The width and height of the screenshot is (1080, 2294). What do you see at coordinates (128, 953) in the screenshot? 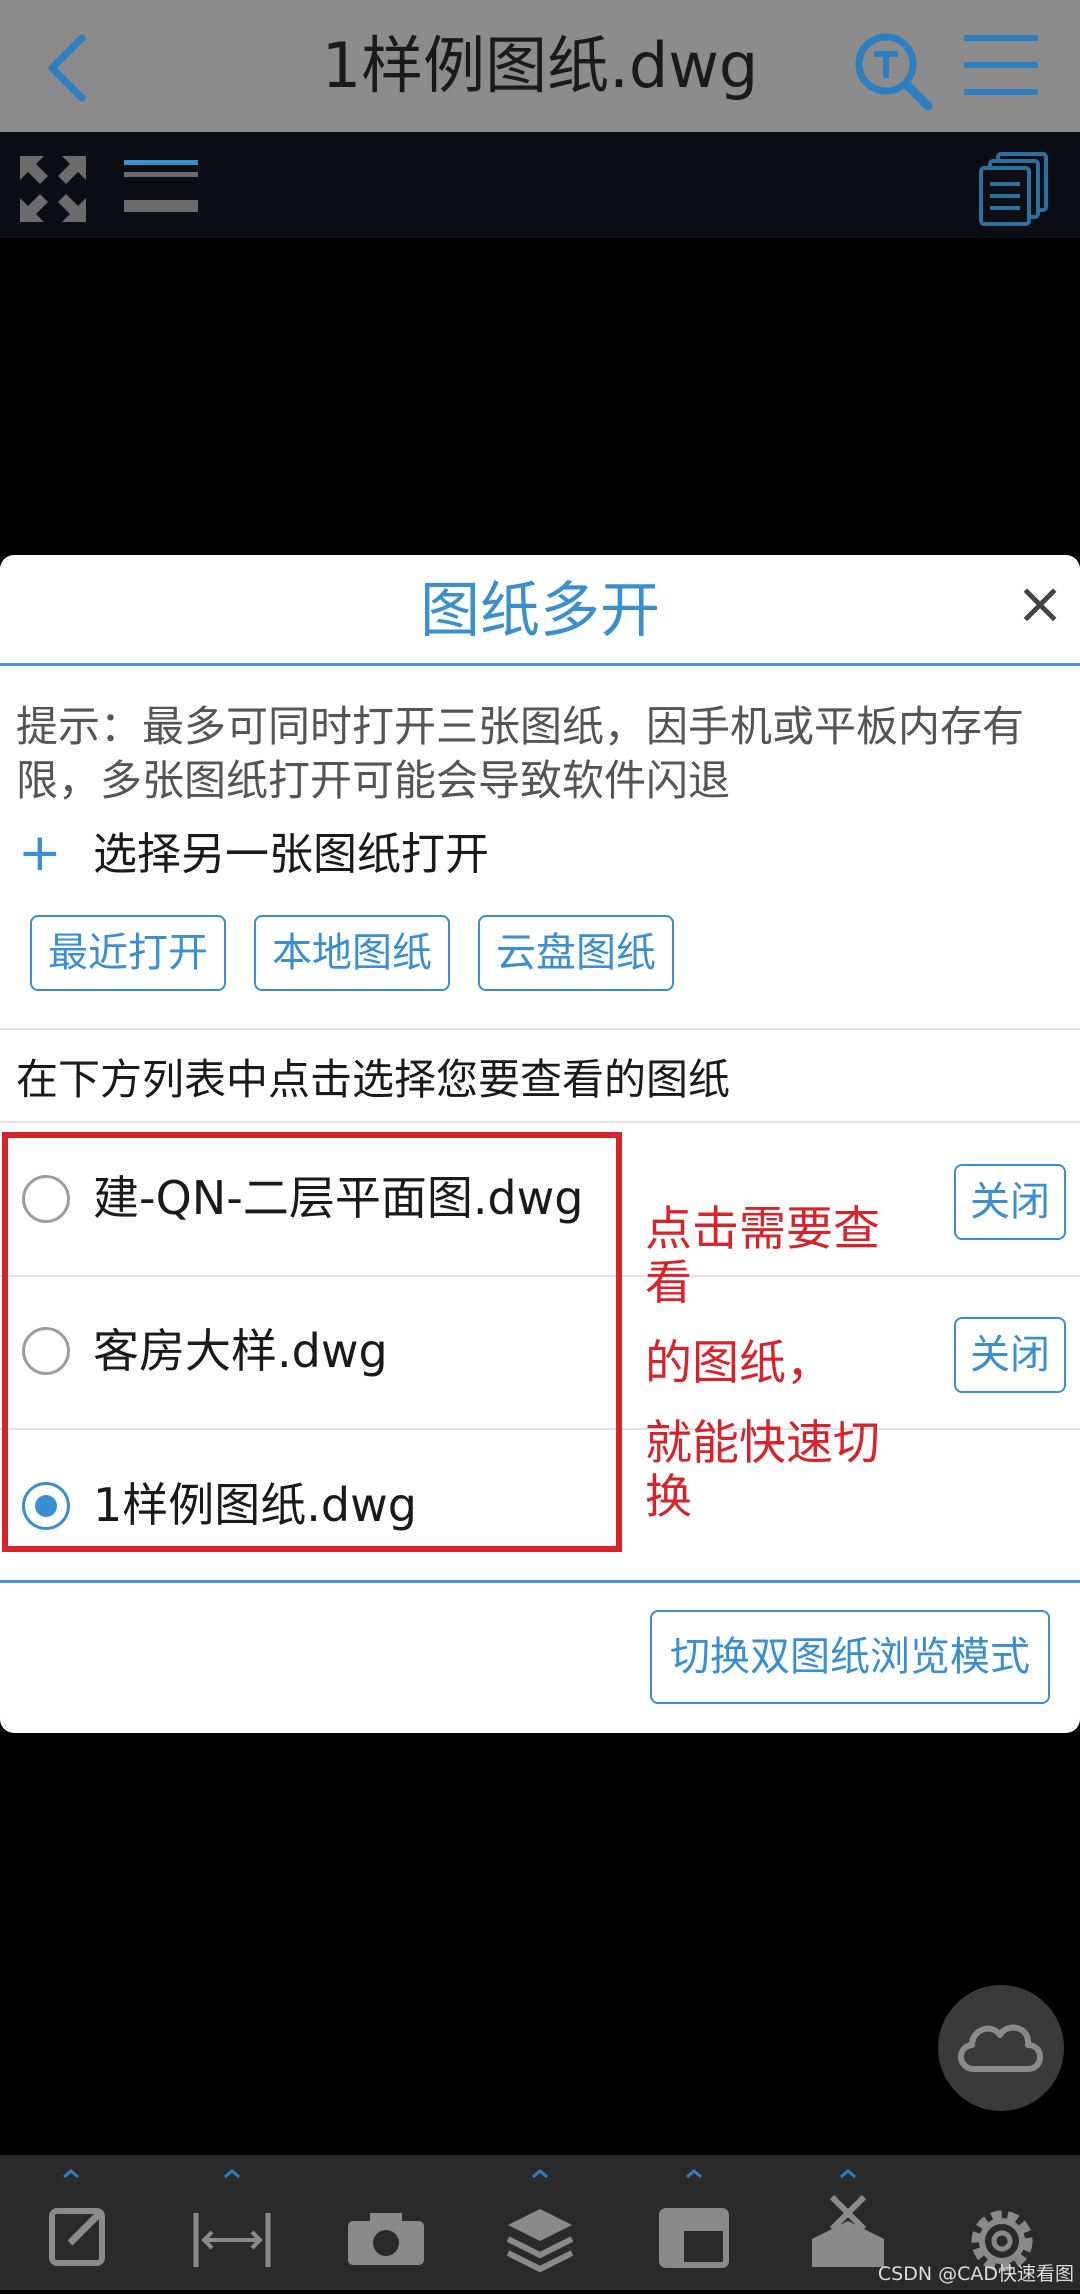
I see `recent-files-button: 最近打开` at bounding box center [128, 953].